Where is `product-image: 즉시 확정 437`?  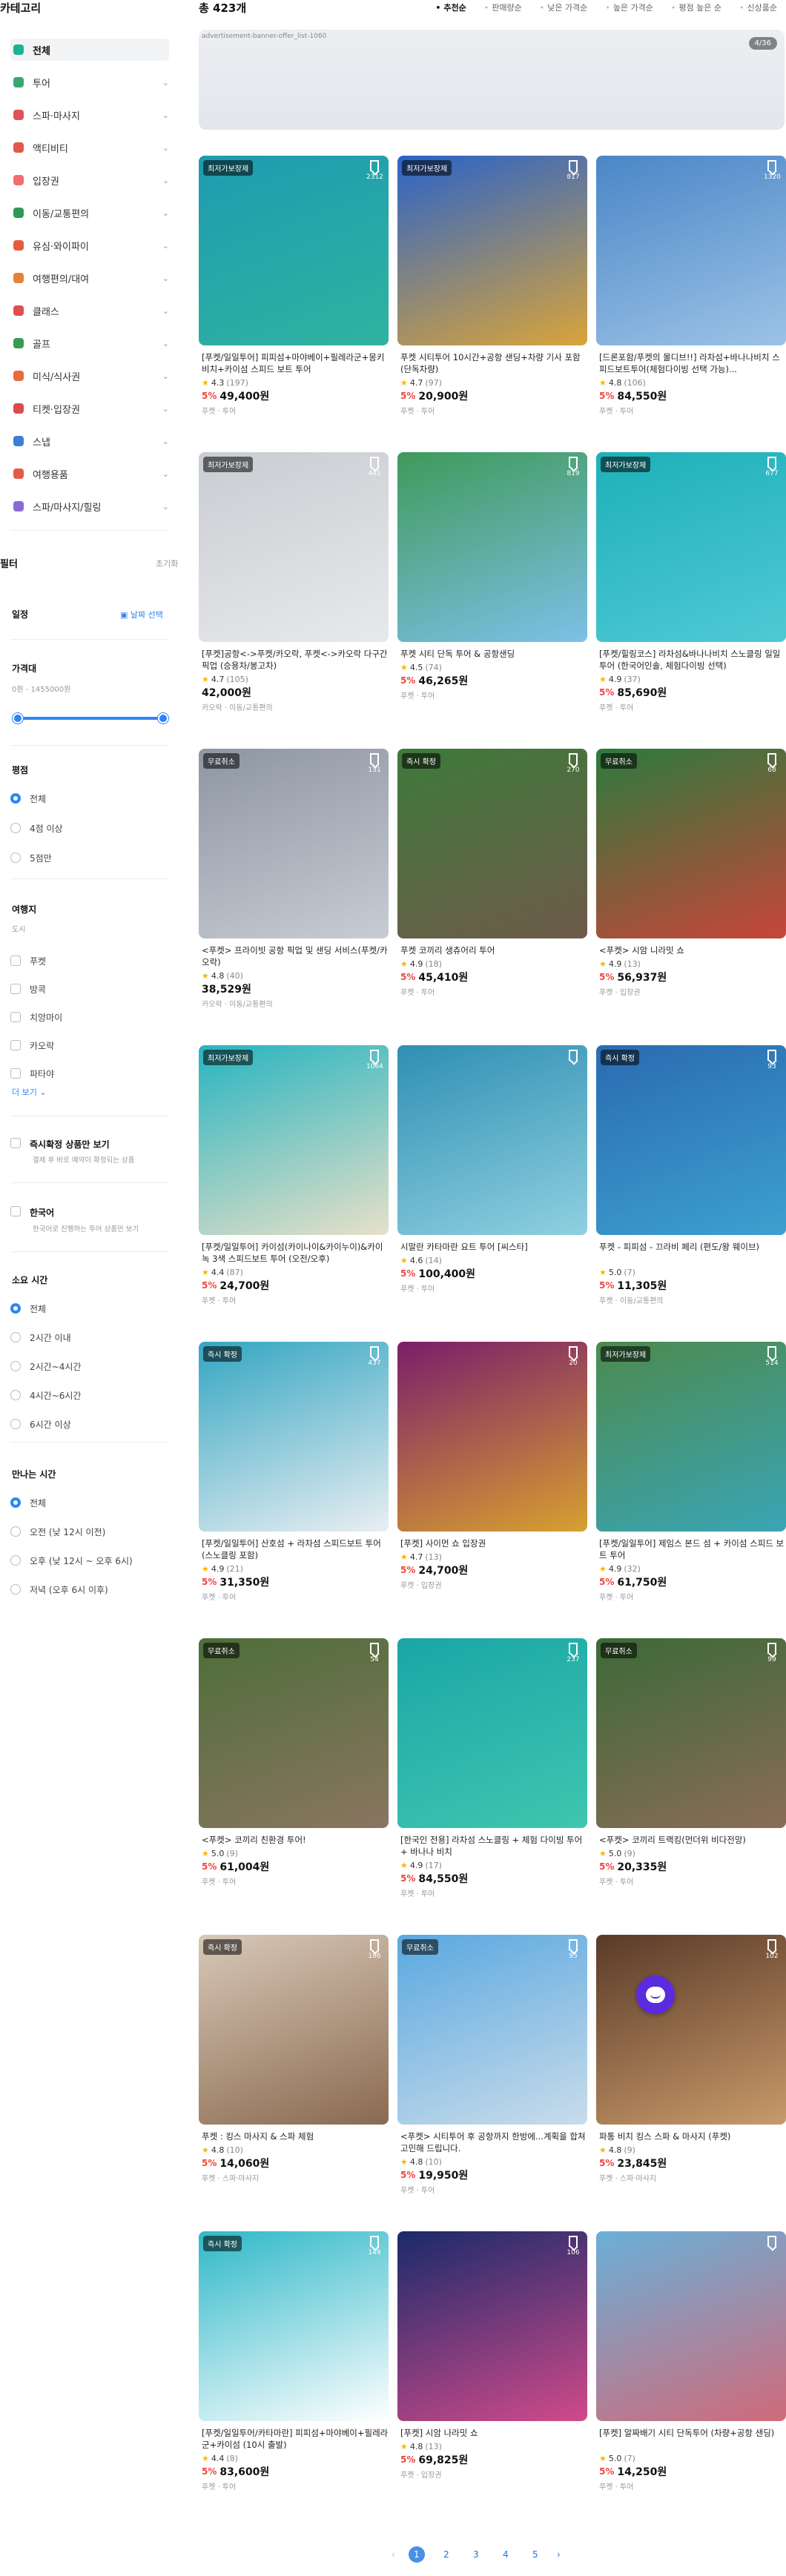
product-image: 즉시 확정 437 is located at coordinates (294, 1437).